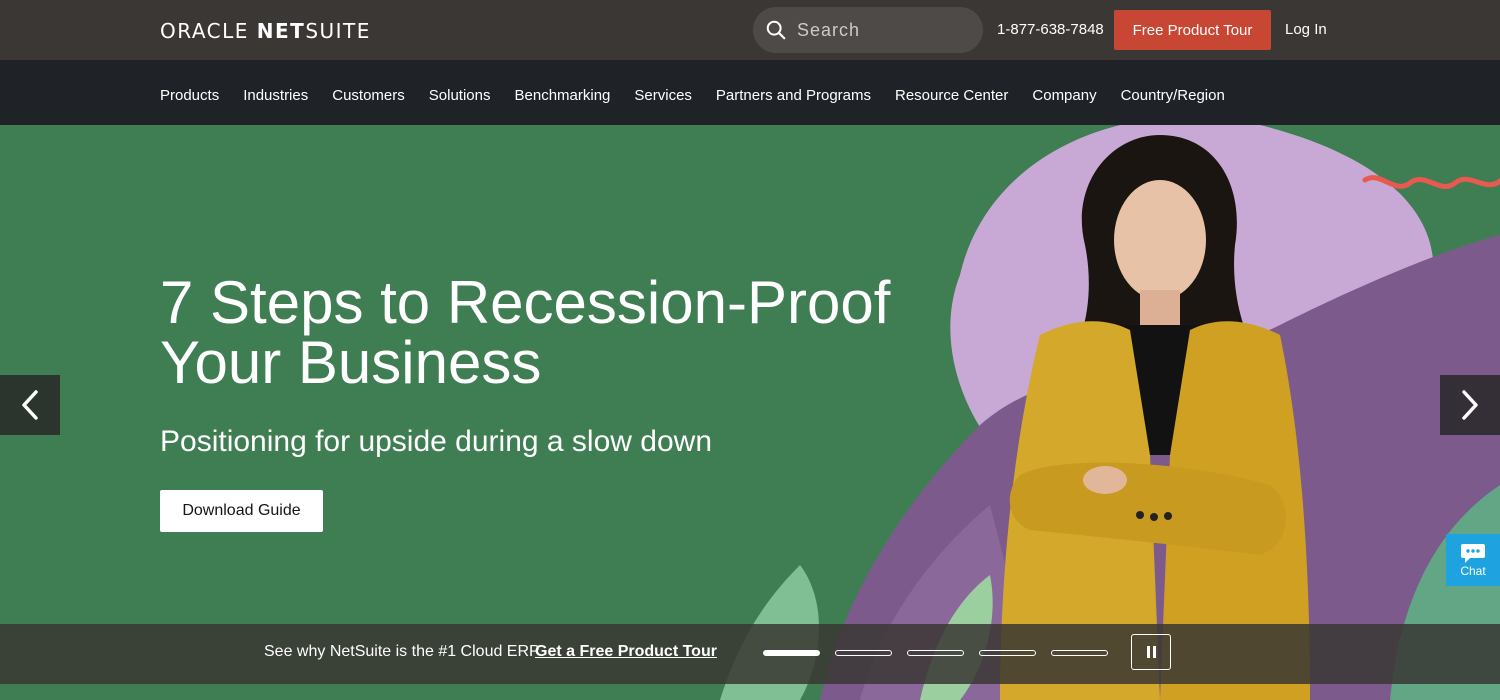  I want to click on oracle-netsuite-logo: ORACLE NETSUITE, so click(265, 31).